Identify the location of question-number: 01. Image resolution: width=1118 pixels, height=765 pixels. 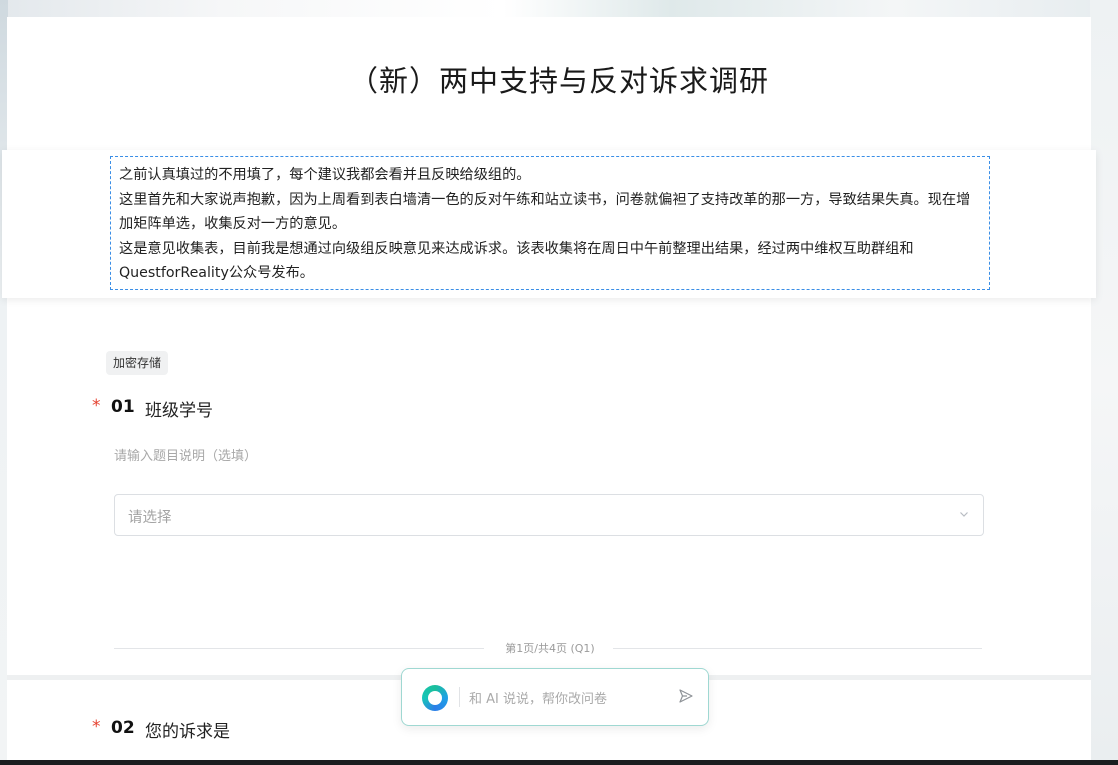
(123, 407).